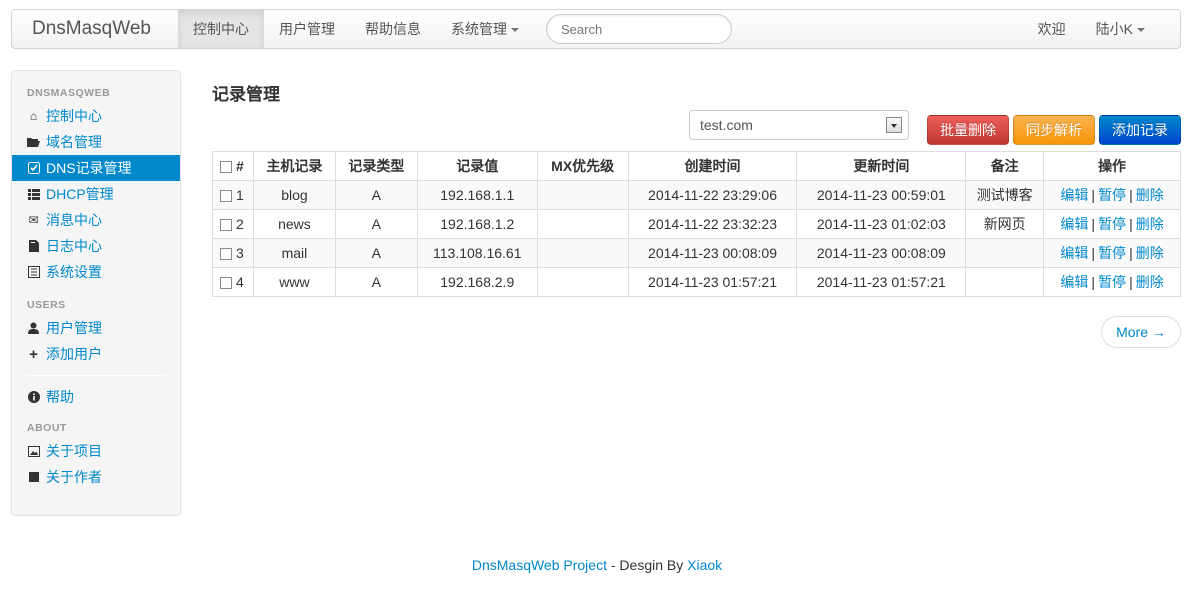  I want to click on cell-updated: 2014-11-23 01:02:03, so click(881, 224).